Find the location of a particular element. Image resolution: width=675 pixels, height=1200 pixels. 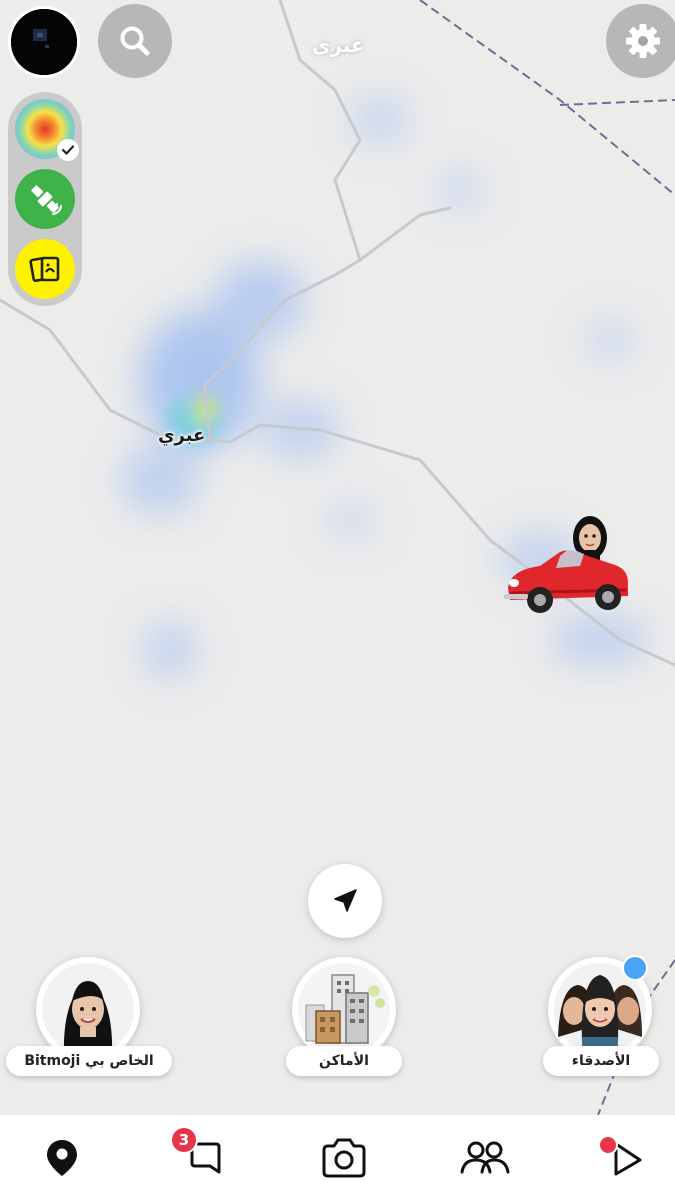

chat-unread-badge: 3 is located at coordinates (184, 1140).